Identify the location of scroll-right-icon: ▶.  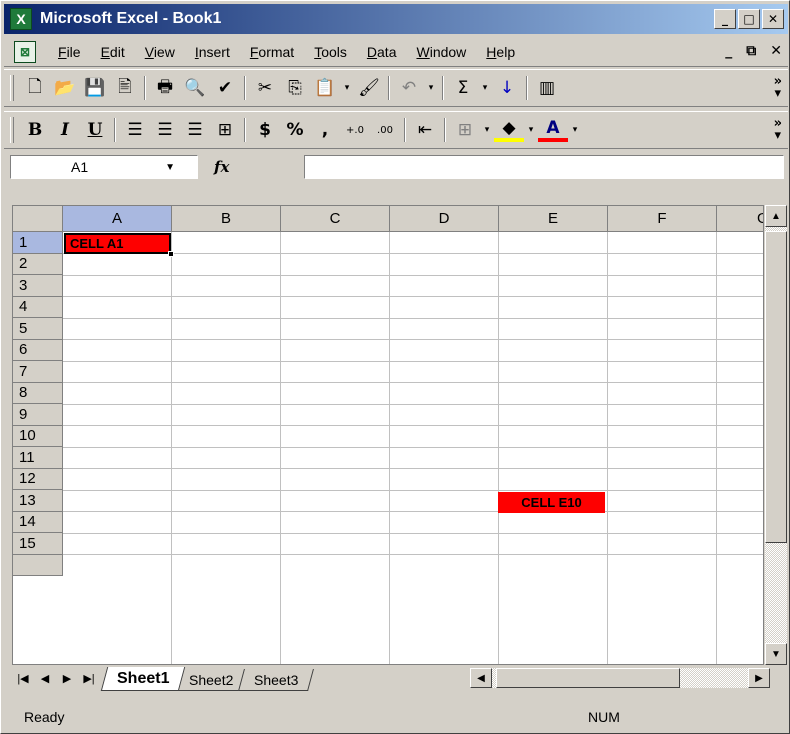
(759, 678).